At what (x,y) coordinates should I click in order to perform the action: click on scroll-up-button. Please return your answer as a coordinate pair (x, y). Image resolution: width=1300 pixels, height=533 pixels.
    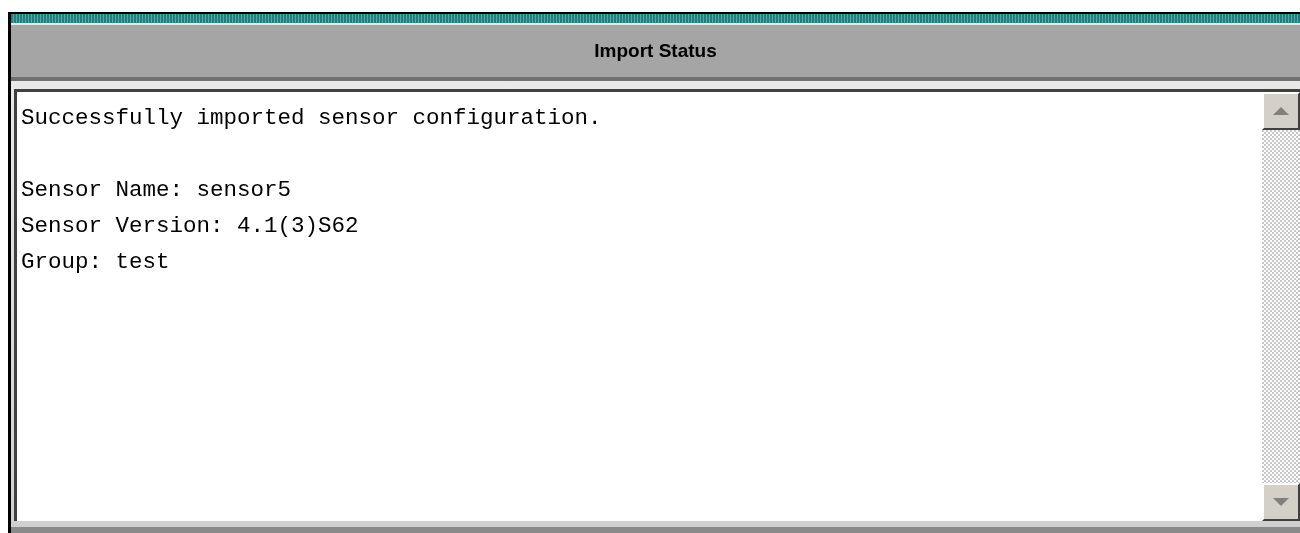
    Looking at the image, I should click on (1281, 111).